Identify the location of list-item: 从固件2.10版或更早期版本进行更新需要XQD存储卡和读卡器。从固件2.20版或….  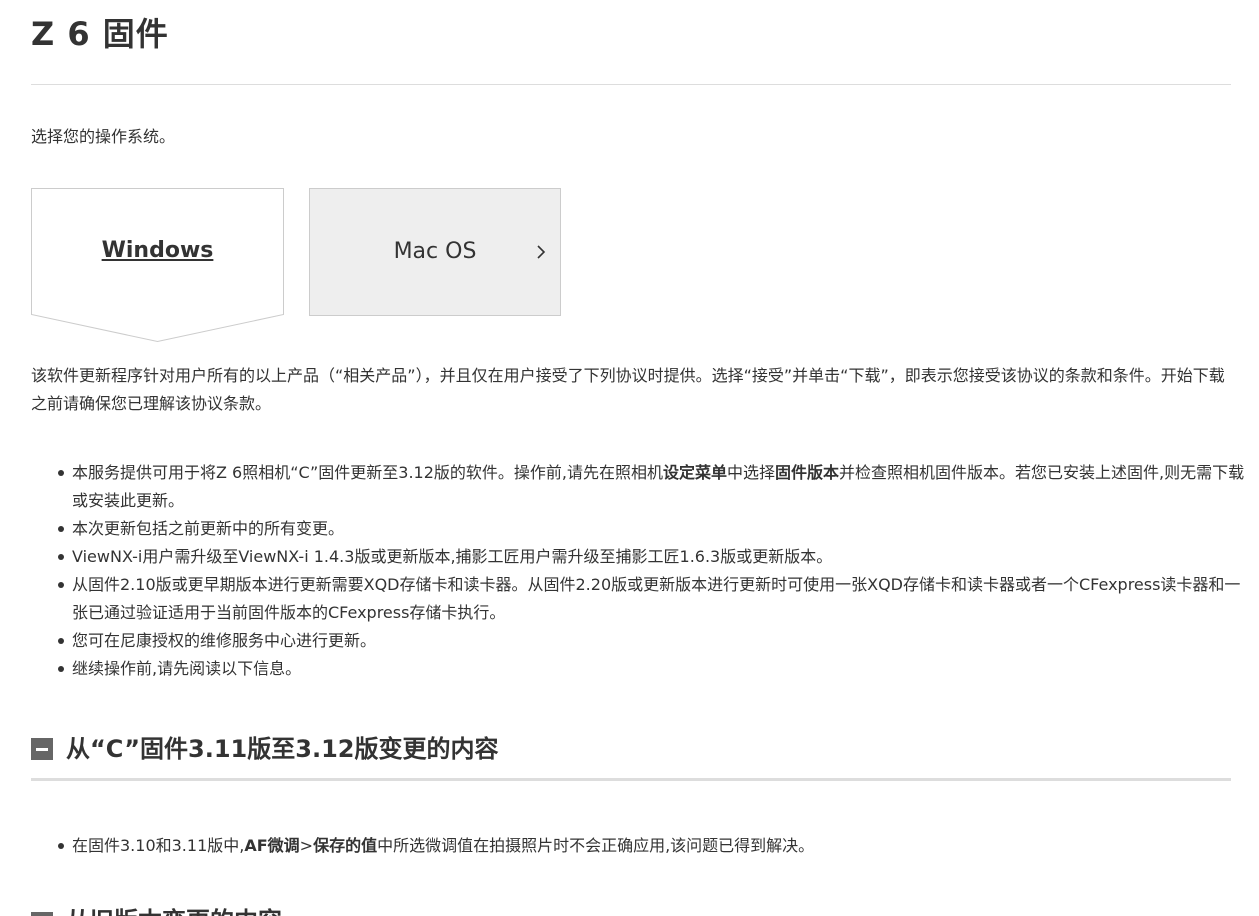
(655, 599).